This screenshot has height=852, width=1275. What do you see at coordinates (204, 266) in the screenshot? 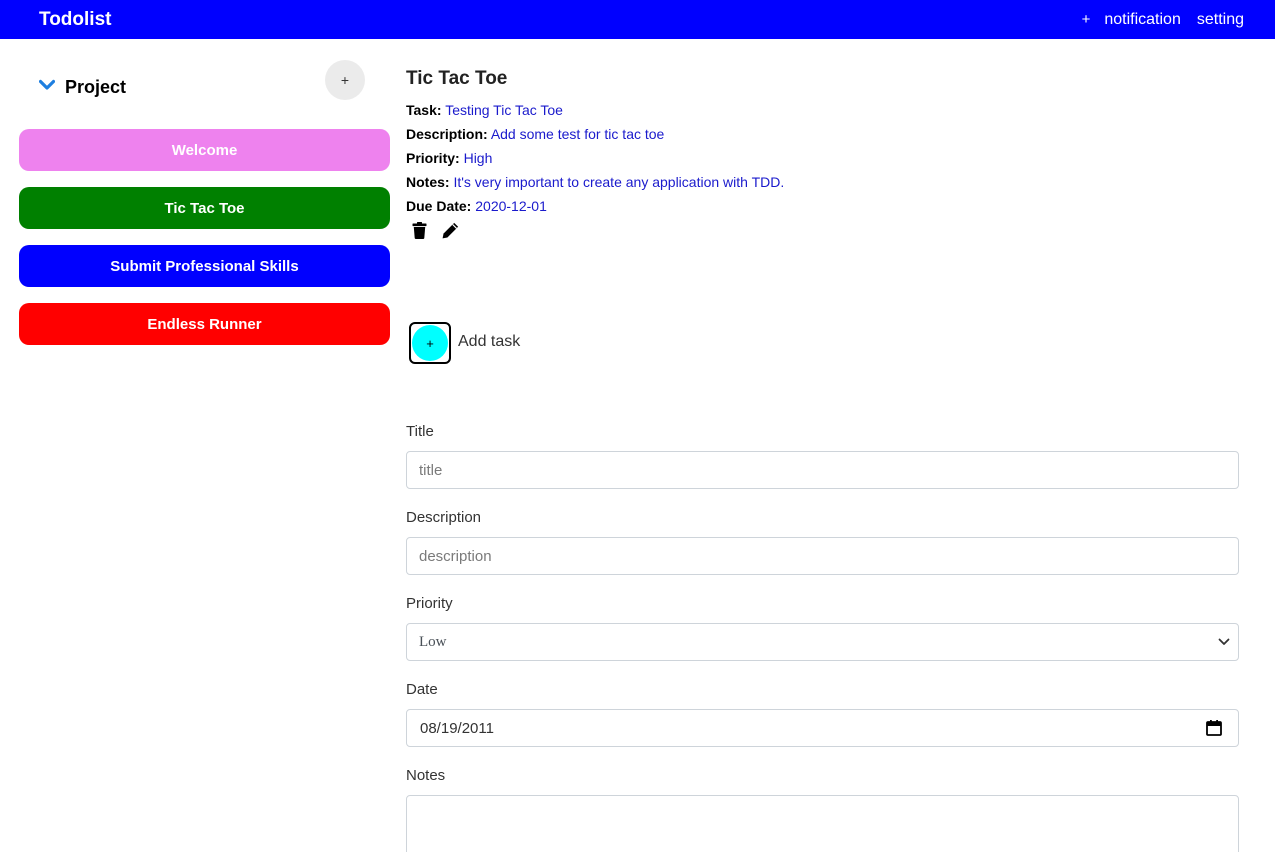
I see `project-button-submit-professional-skills: Submit Professional Skills` at bounding box center [204, 266].